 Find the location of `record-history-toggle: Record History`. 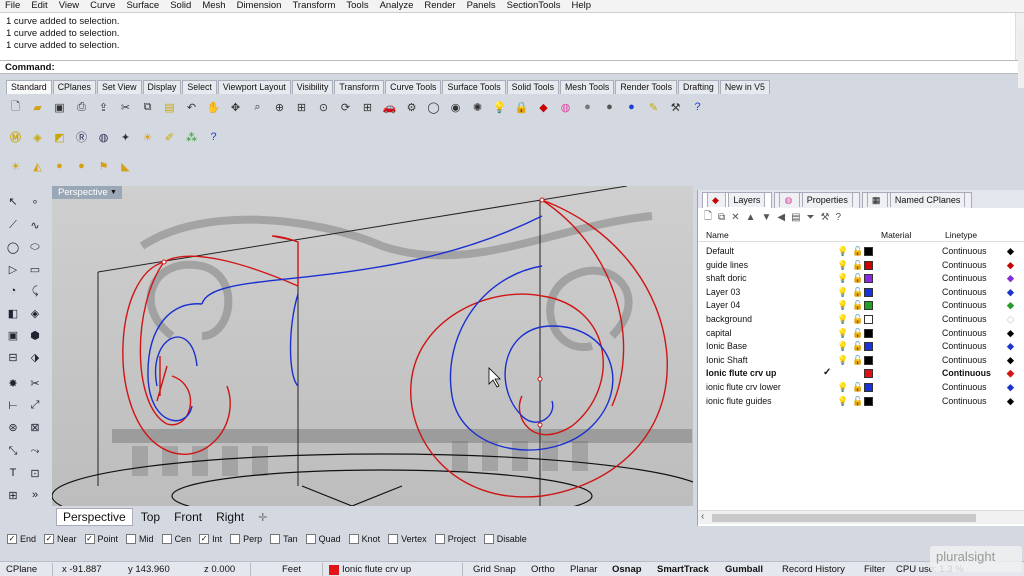

record-history-toggle: Record History is located at coordinates (813, 569).